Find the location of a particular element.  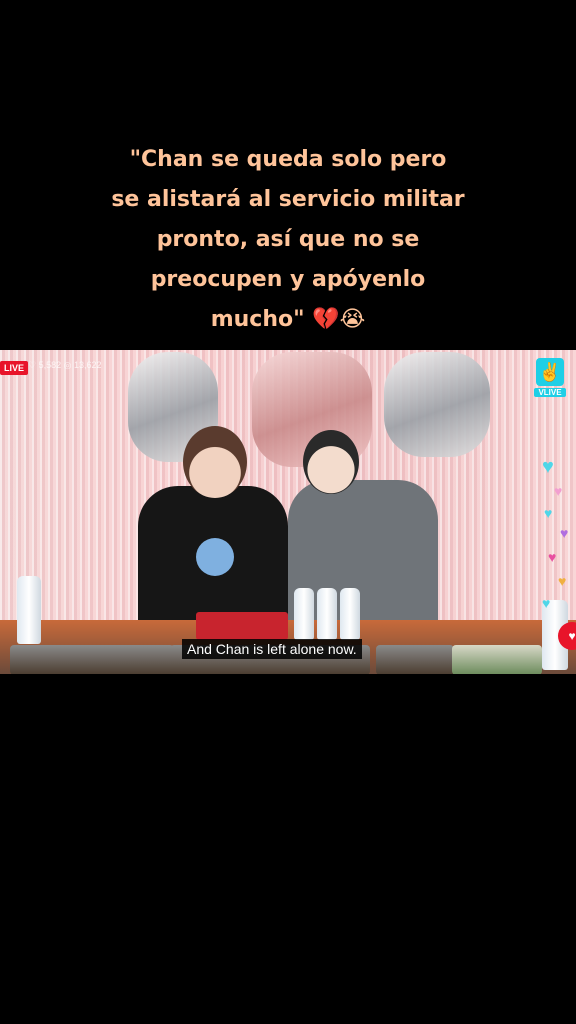

vlive-brand: ✌ VLIVE is located at coordinates (550, 380).